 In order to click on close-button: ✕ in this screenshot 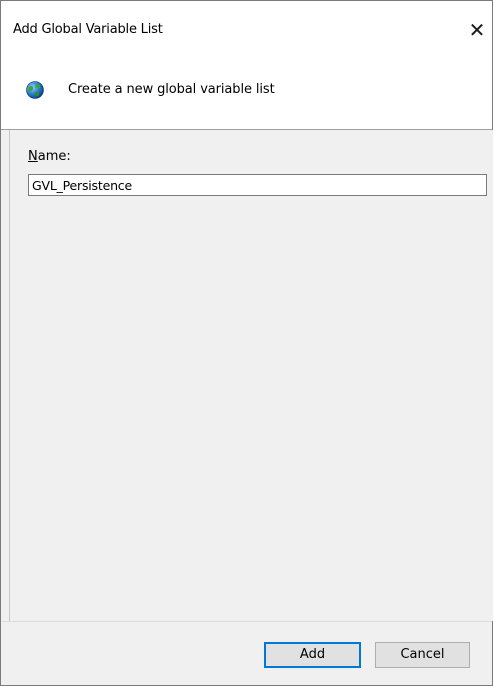, I will do `click(477, 30)`.